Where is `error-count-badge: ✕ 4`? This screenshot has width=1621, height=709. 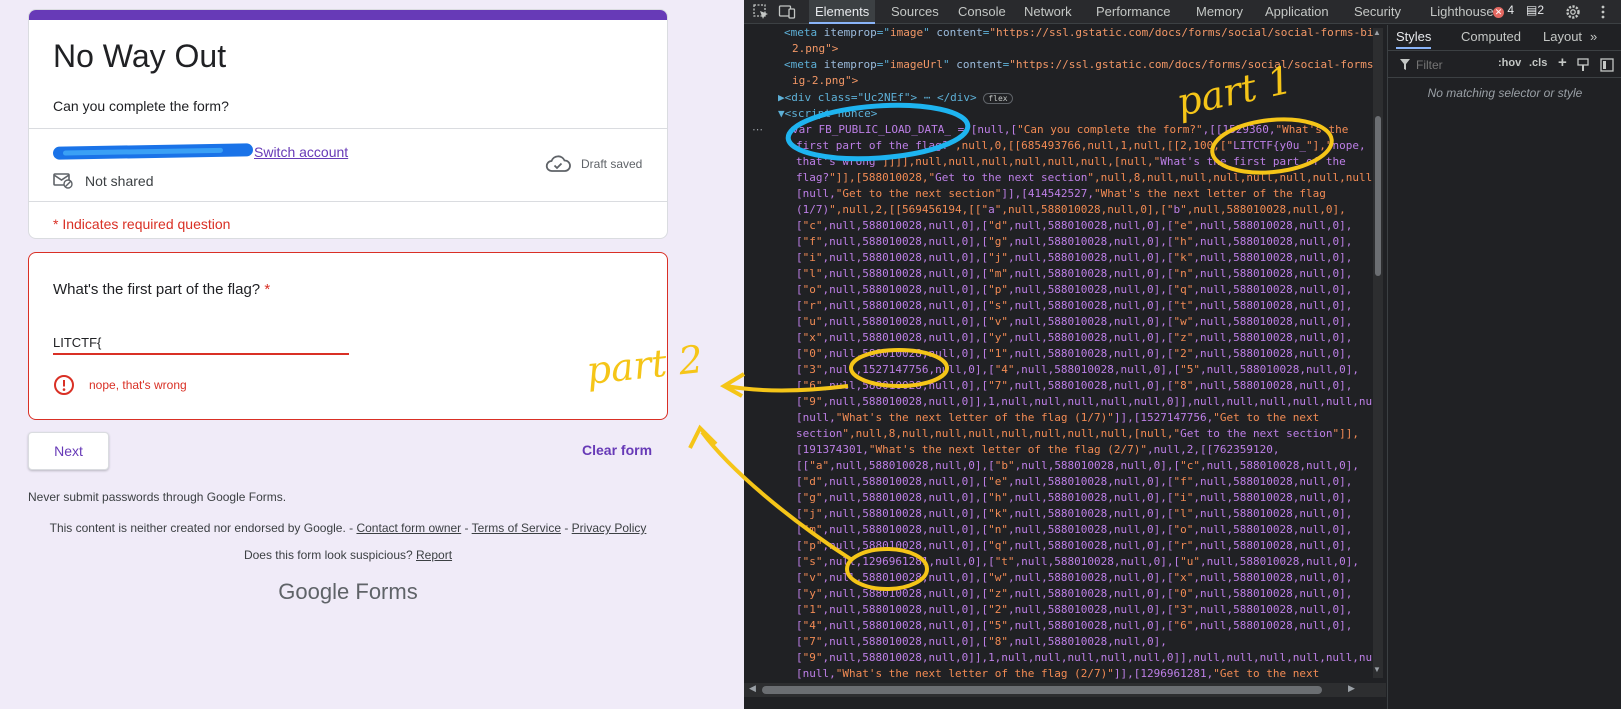 error-count-badge: ✕ 4 is located at coordinates (1503, 10).